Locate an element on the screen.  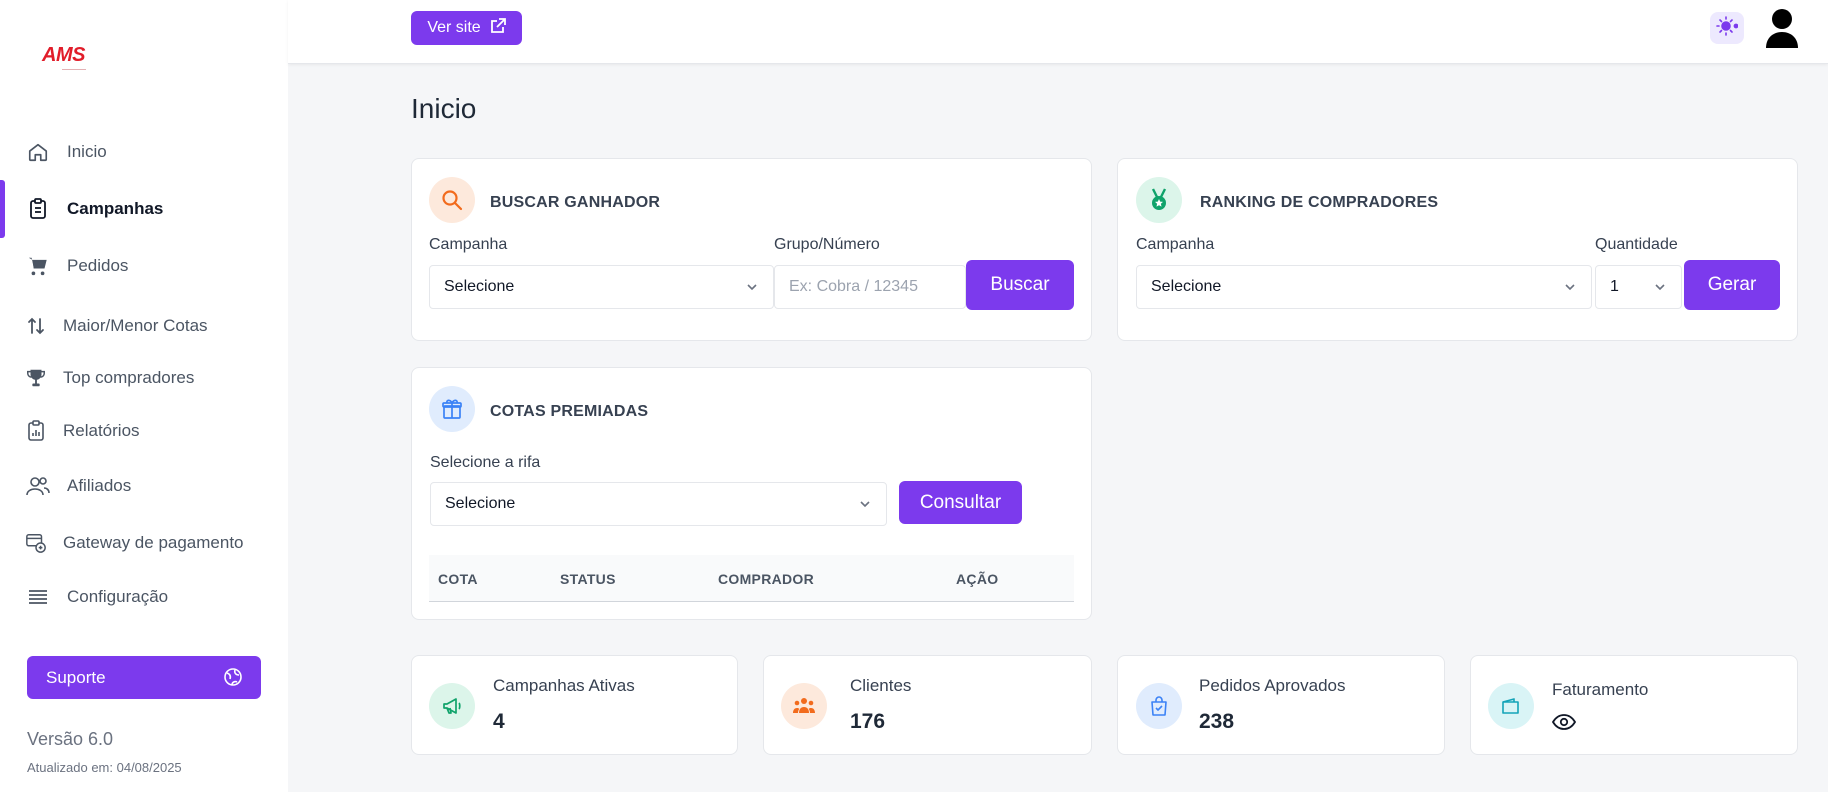
sidebar-item-label: Pedidos is located at coordinates (98, 265).